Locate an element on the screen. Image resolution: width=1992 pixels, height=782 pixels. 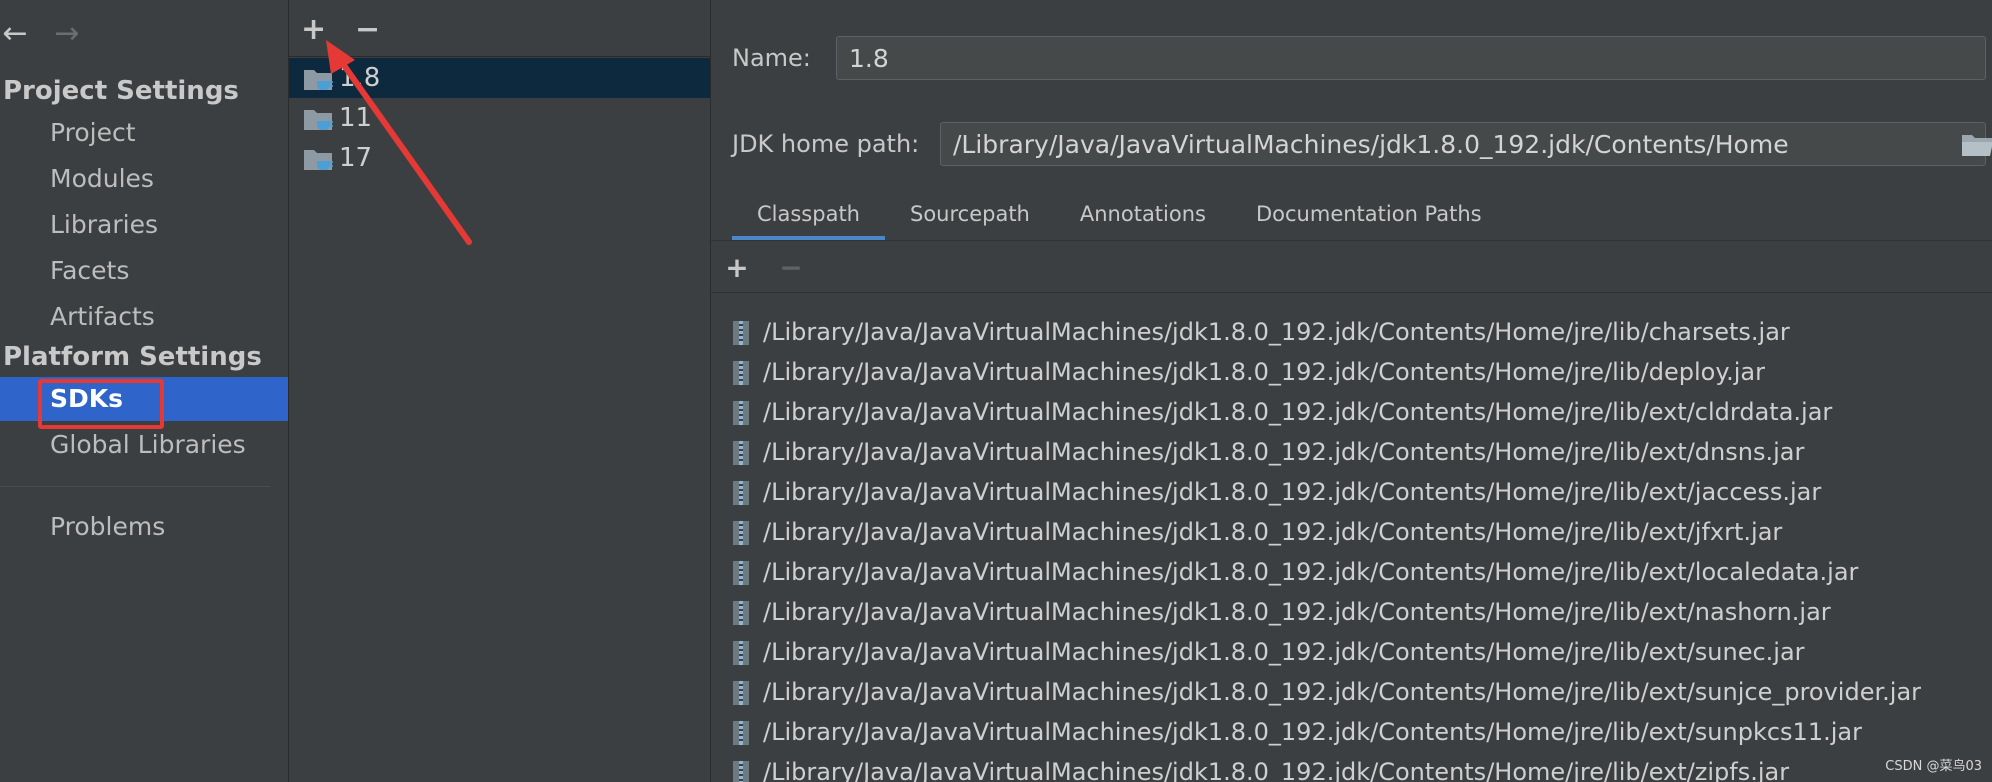
sdk-item-label: 17 is located at coordinates (356, 158).